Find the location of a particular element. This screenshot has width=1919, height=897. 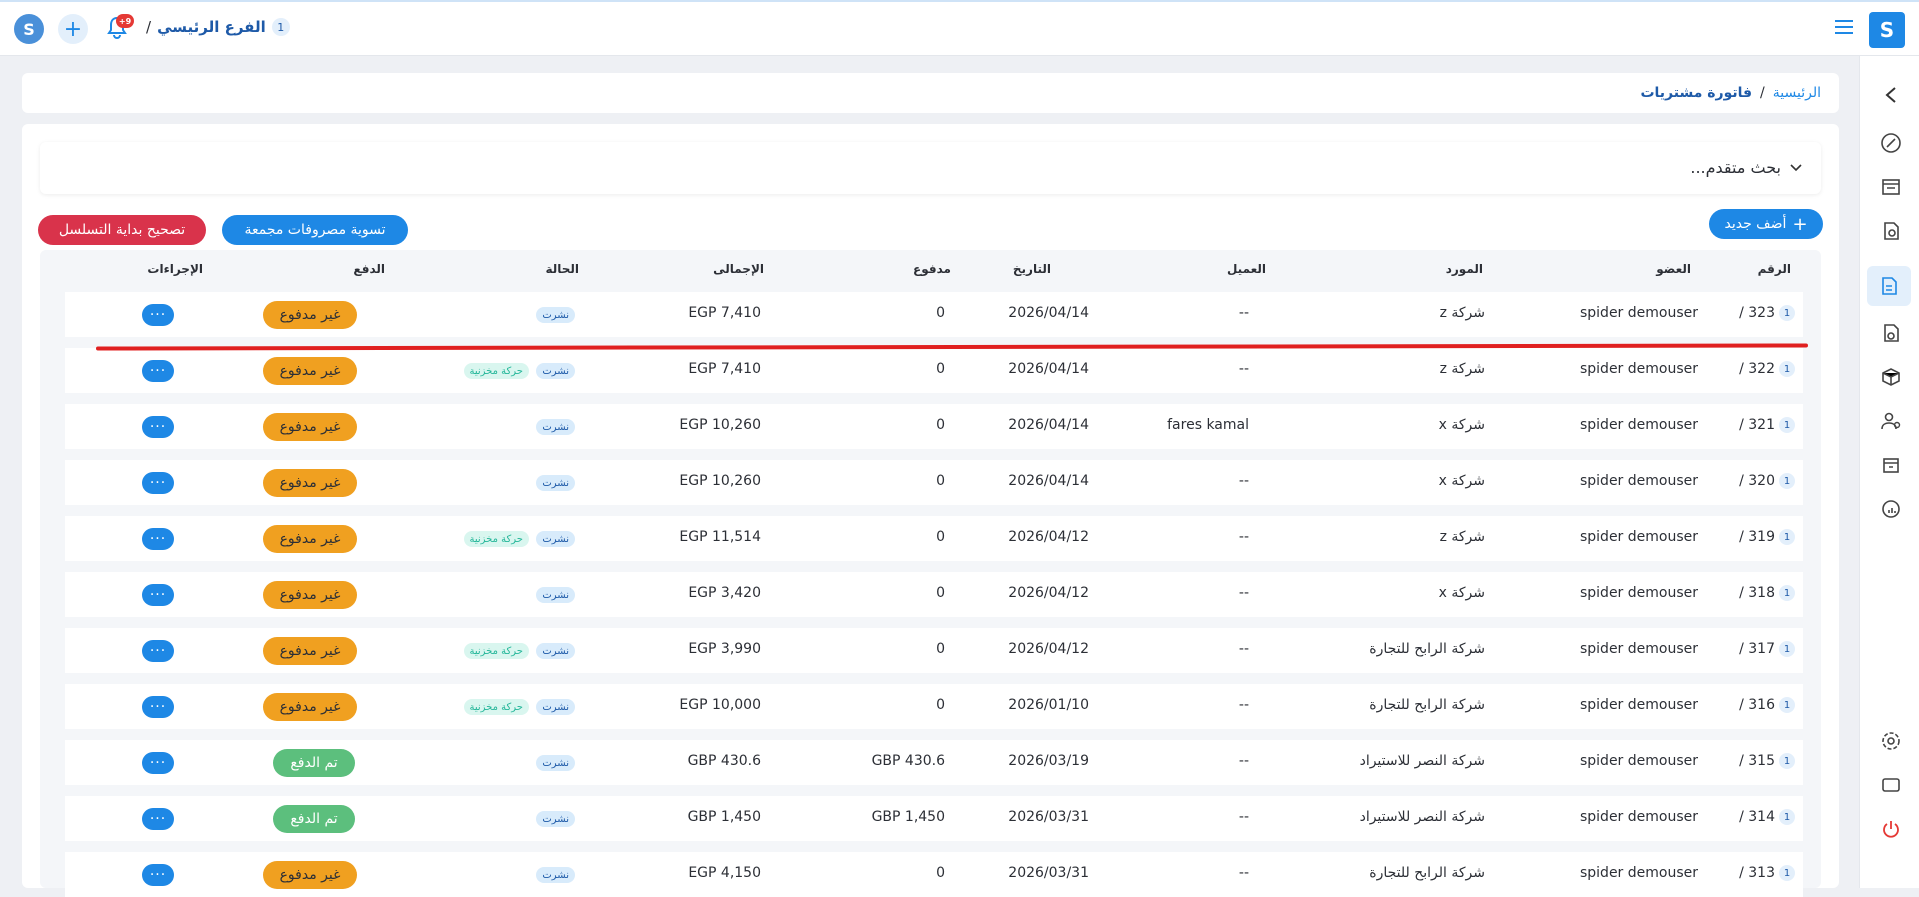

invoice-number: 1 319 / is located at coordinates (1767, 537).